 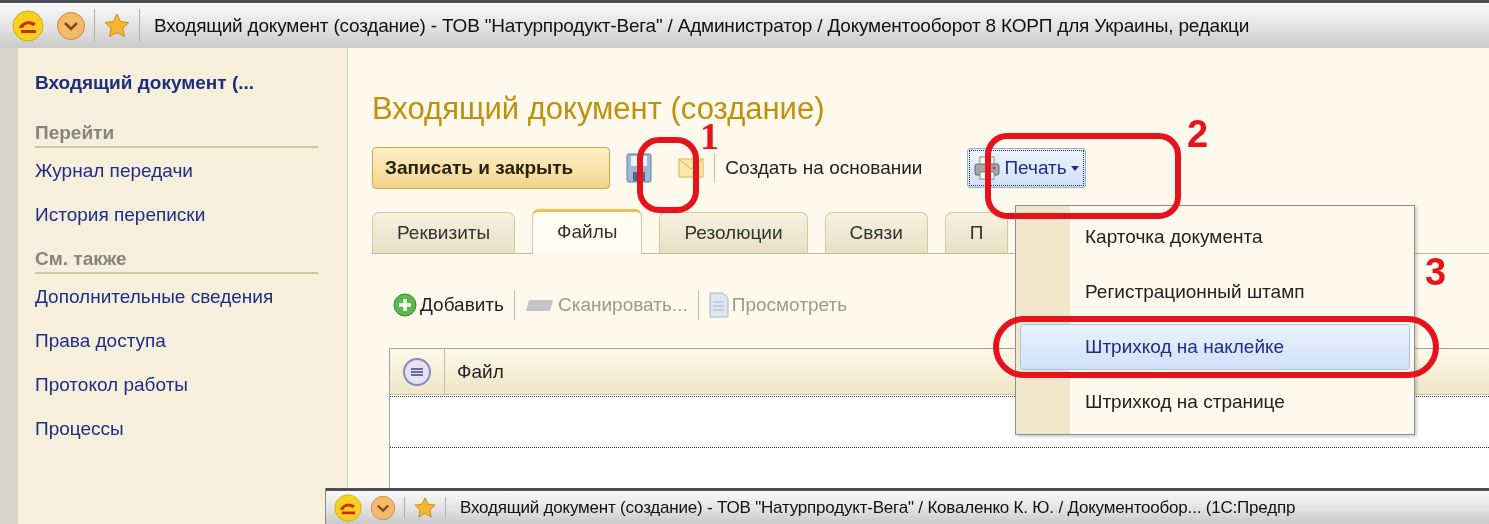 I want to click on caret-icon, so click(x=1074, y=168).